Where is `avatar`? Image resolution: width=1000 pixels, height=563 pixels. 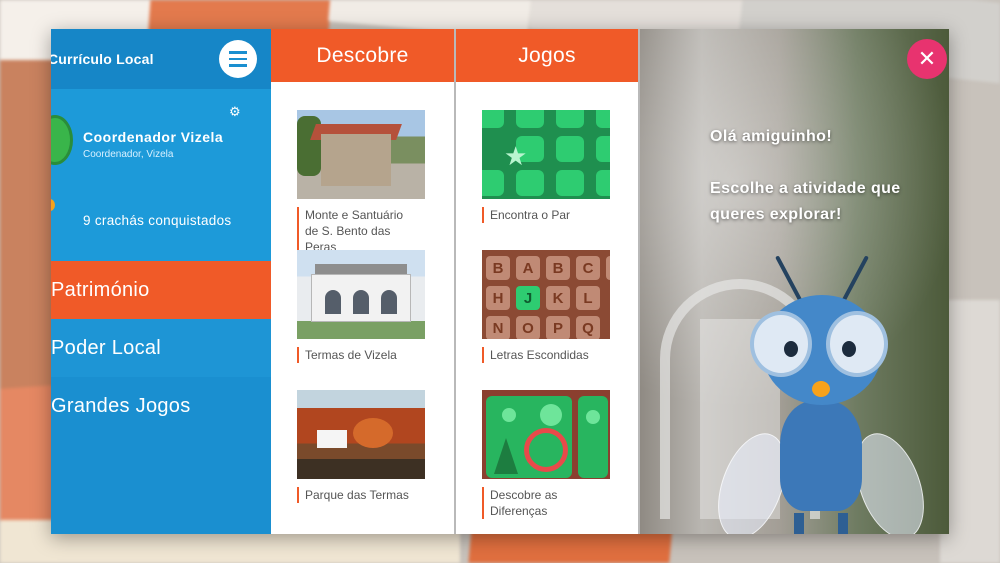 avatar is located at coordinates (62, 140).